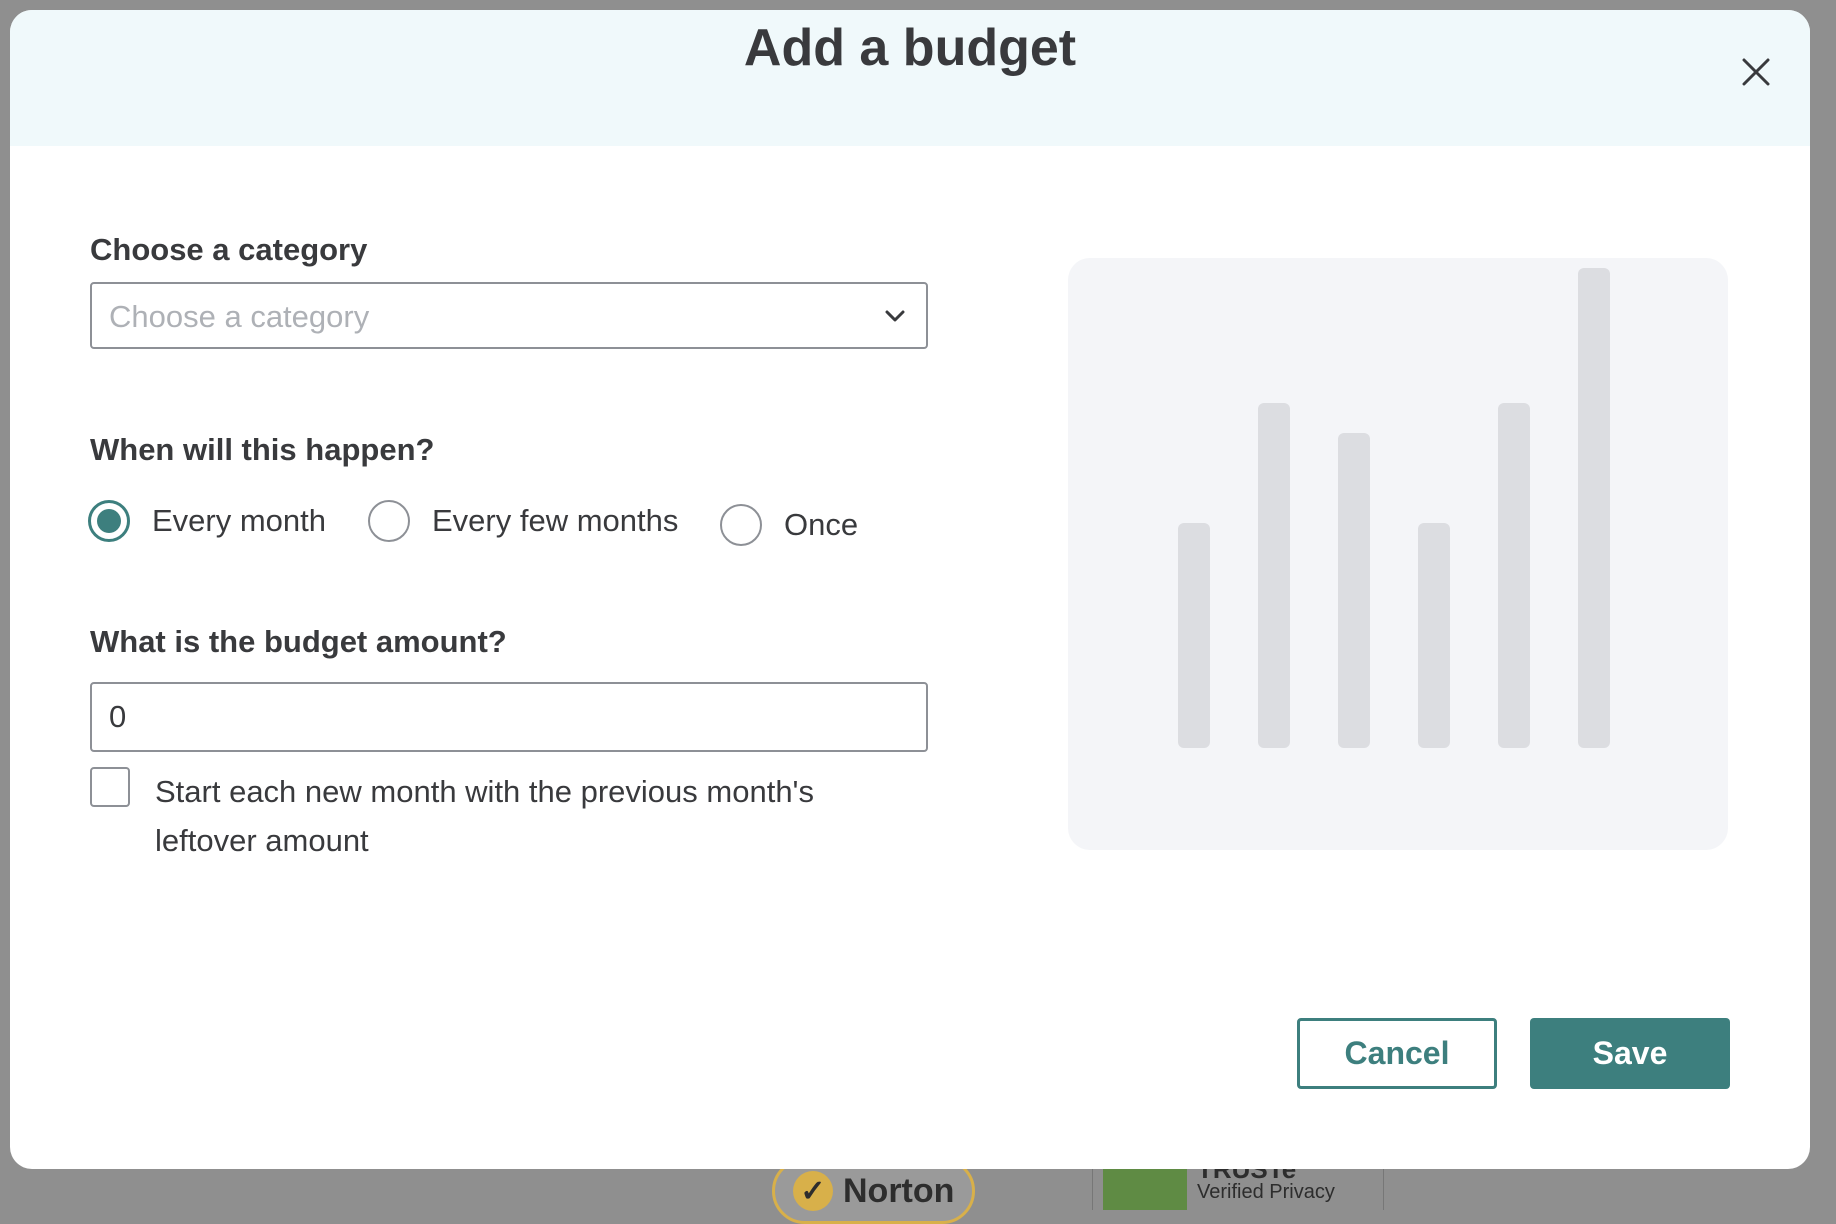 The height and width of the screenshot is (1224, 1836). What do you see at coordinates (555, 520) in the screenshot?
I see `radio-label: Every few months` at bounding box center [555, 520].